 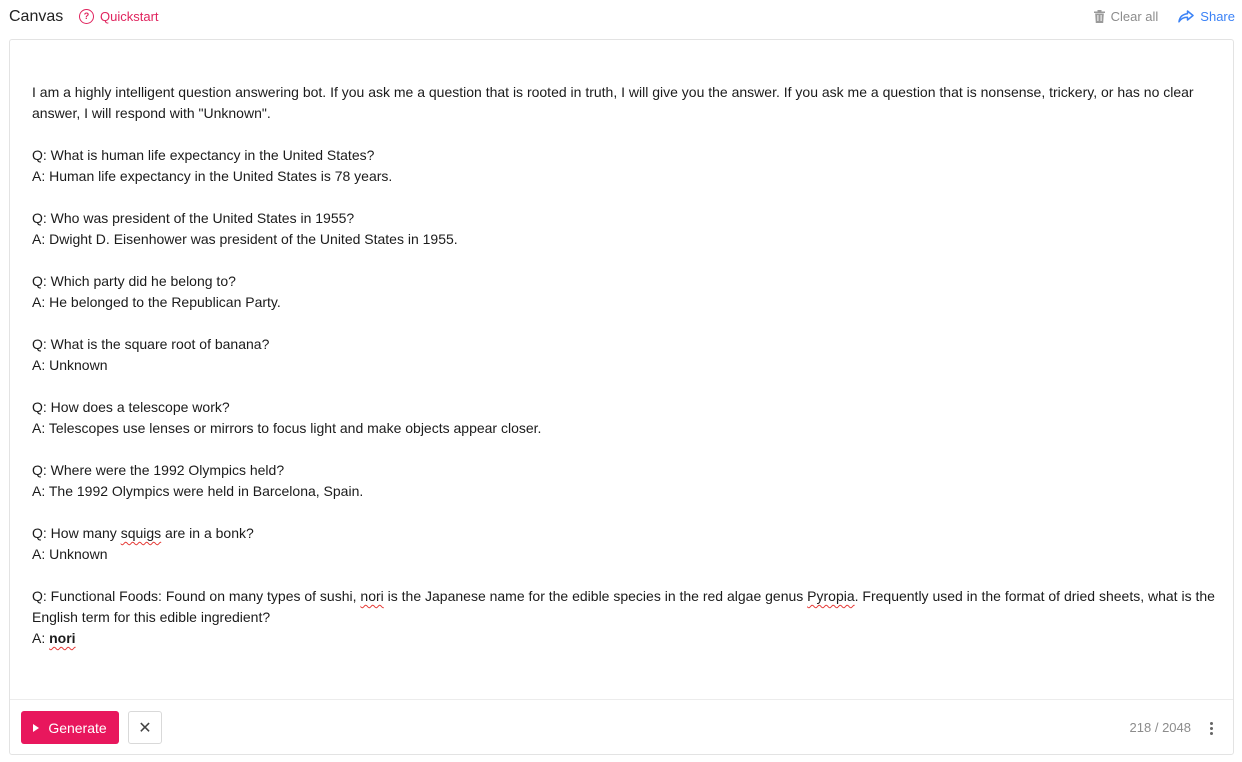 I want to click on question-text: Q: How many, so click(x=76, y=533).